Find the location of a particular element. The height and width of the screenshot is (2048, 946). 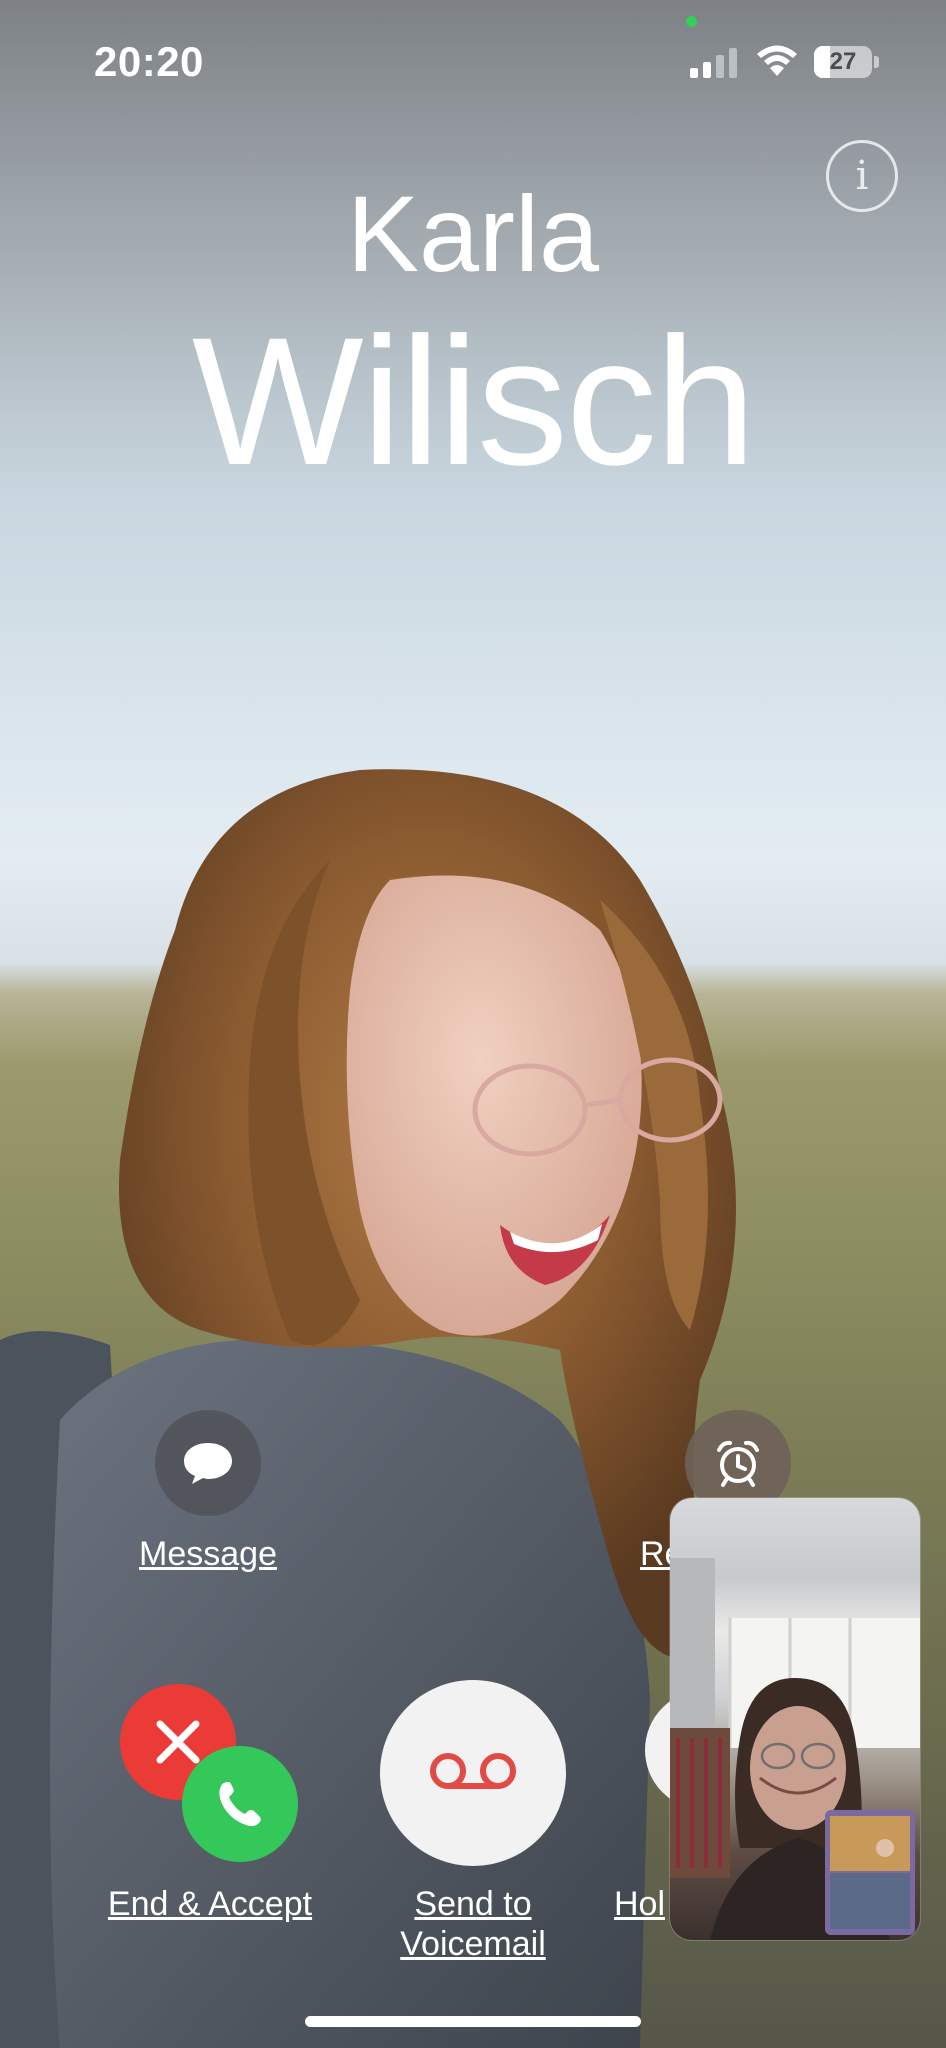

voicemail-button is located at coordinates (473, 1773).